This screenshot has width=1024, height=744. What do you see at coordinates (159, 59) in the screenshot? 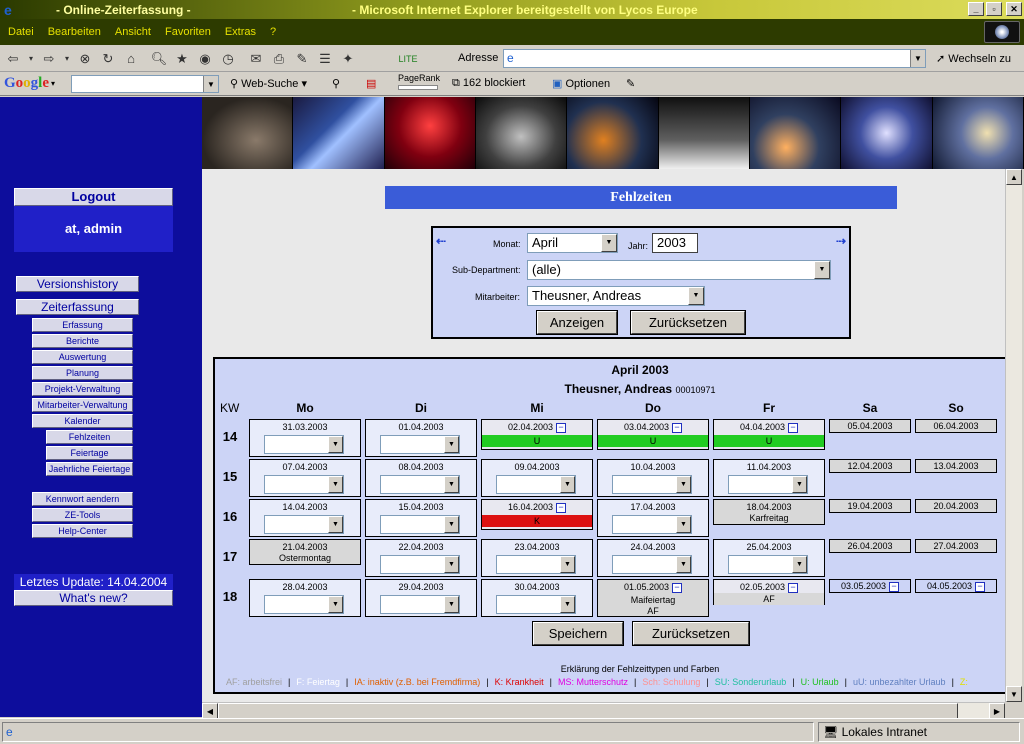
I see `search-icon: 🔍︎` at bounding box center [159, 59].